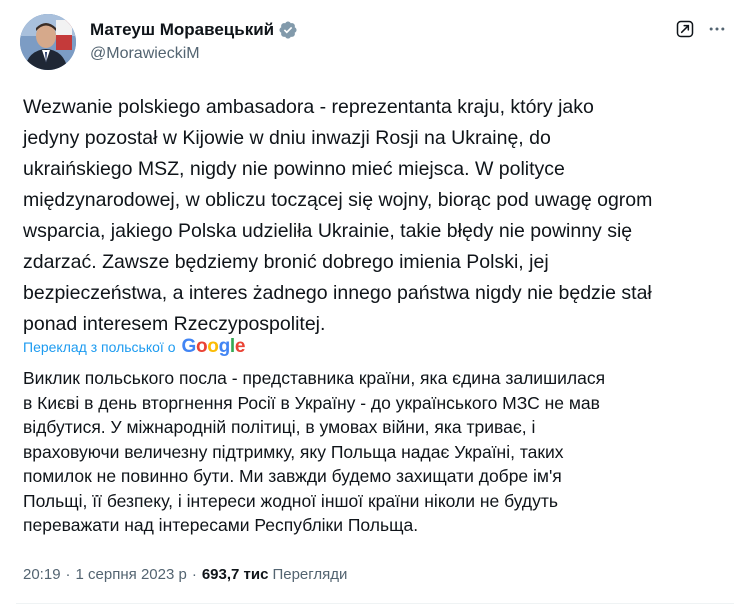  What do you see at coordinates (213, 346) in the screenshot?
I see `google-logo-icon: Google` at bounding box center [213, 346].